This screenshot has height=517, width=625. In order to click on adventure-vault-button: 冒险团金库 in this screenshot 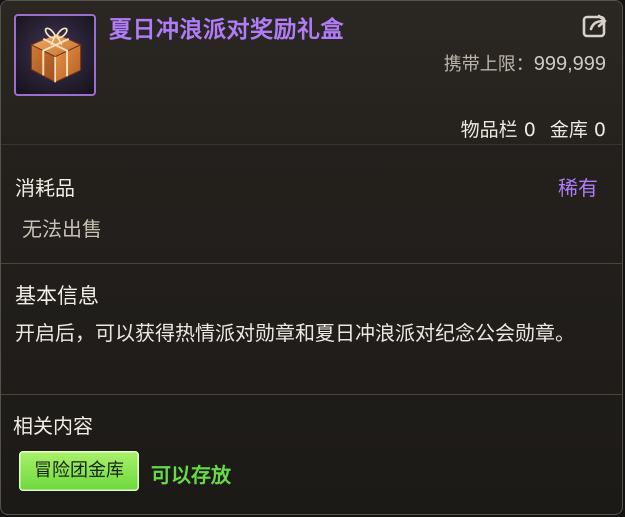, I will do `click(79, 471)`.